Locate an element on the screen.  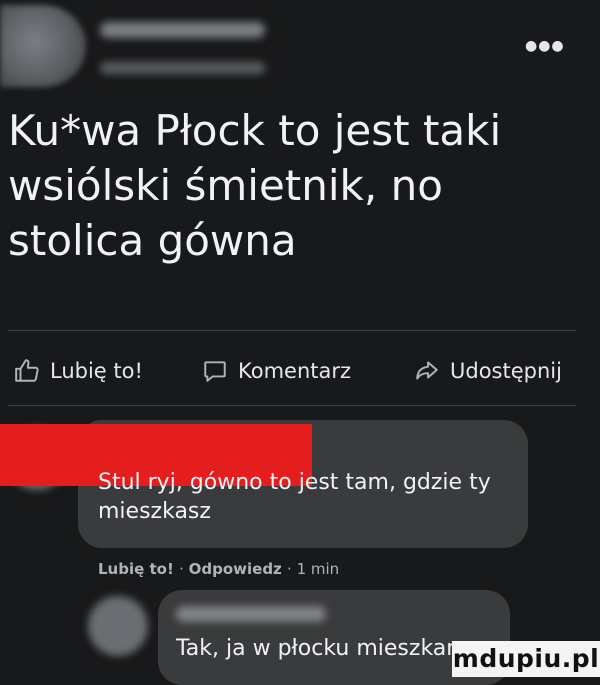
reply-author-avatar is located at coordinates (118, 626).